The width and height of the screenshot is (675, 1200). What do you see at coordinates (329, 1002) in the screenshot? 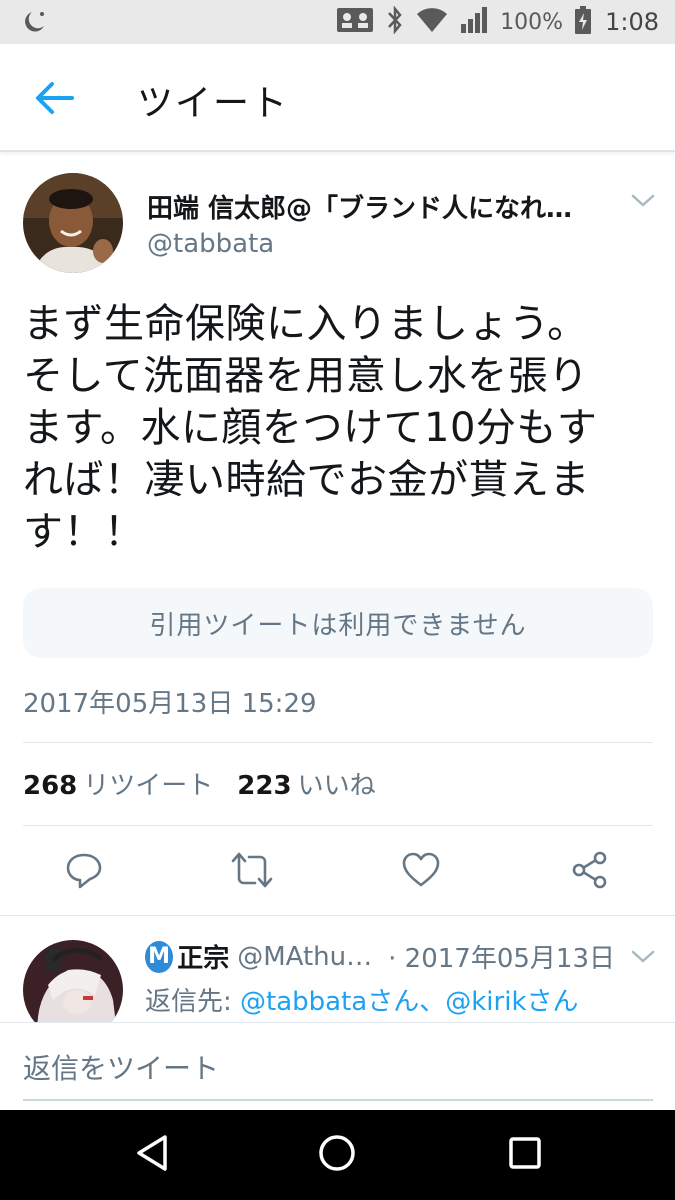
I see `mention-link: @tabbataさん` at bounding box center [329, 1002].